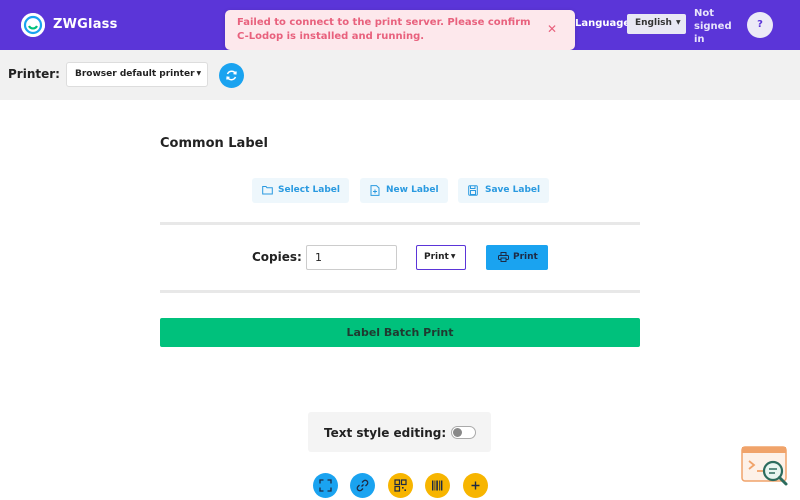  What do you see at coordinates (33, 25) in the screenshot?
I see `logo-icon` at bounding box center [33, 25].